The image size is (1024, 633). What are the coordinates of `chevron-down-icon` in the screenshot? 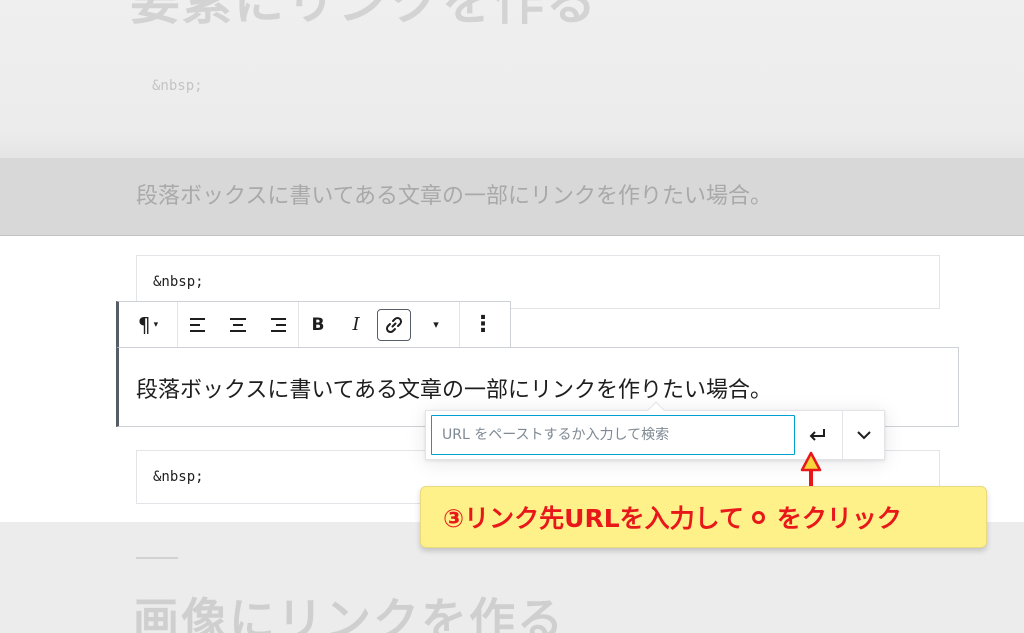 It's located at (864, 435).